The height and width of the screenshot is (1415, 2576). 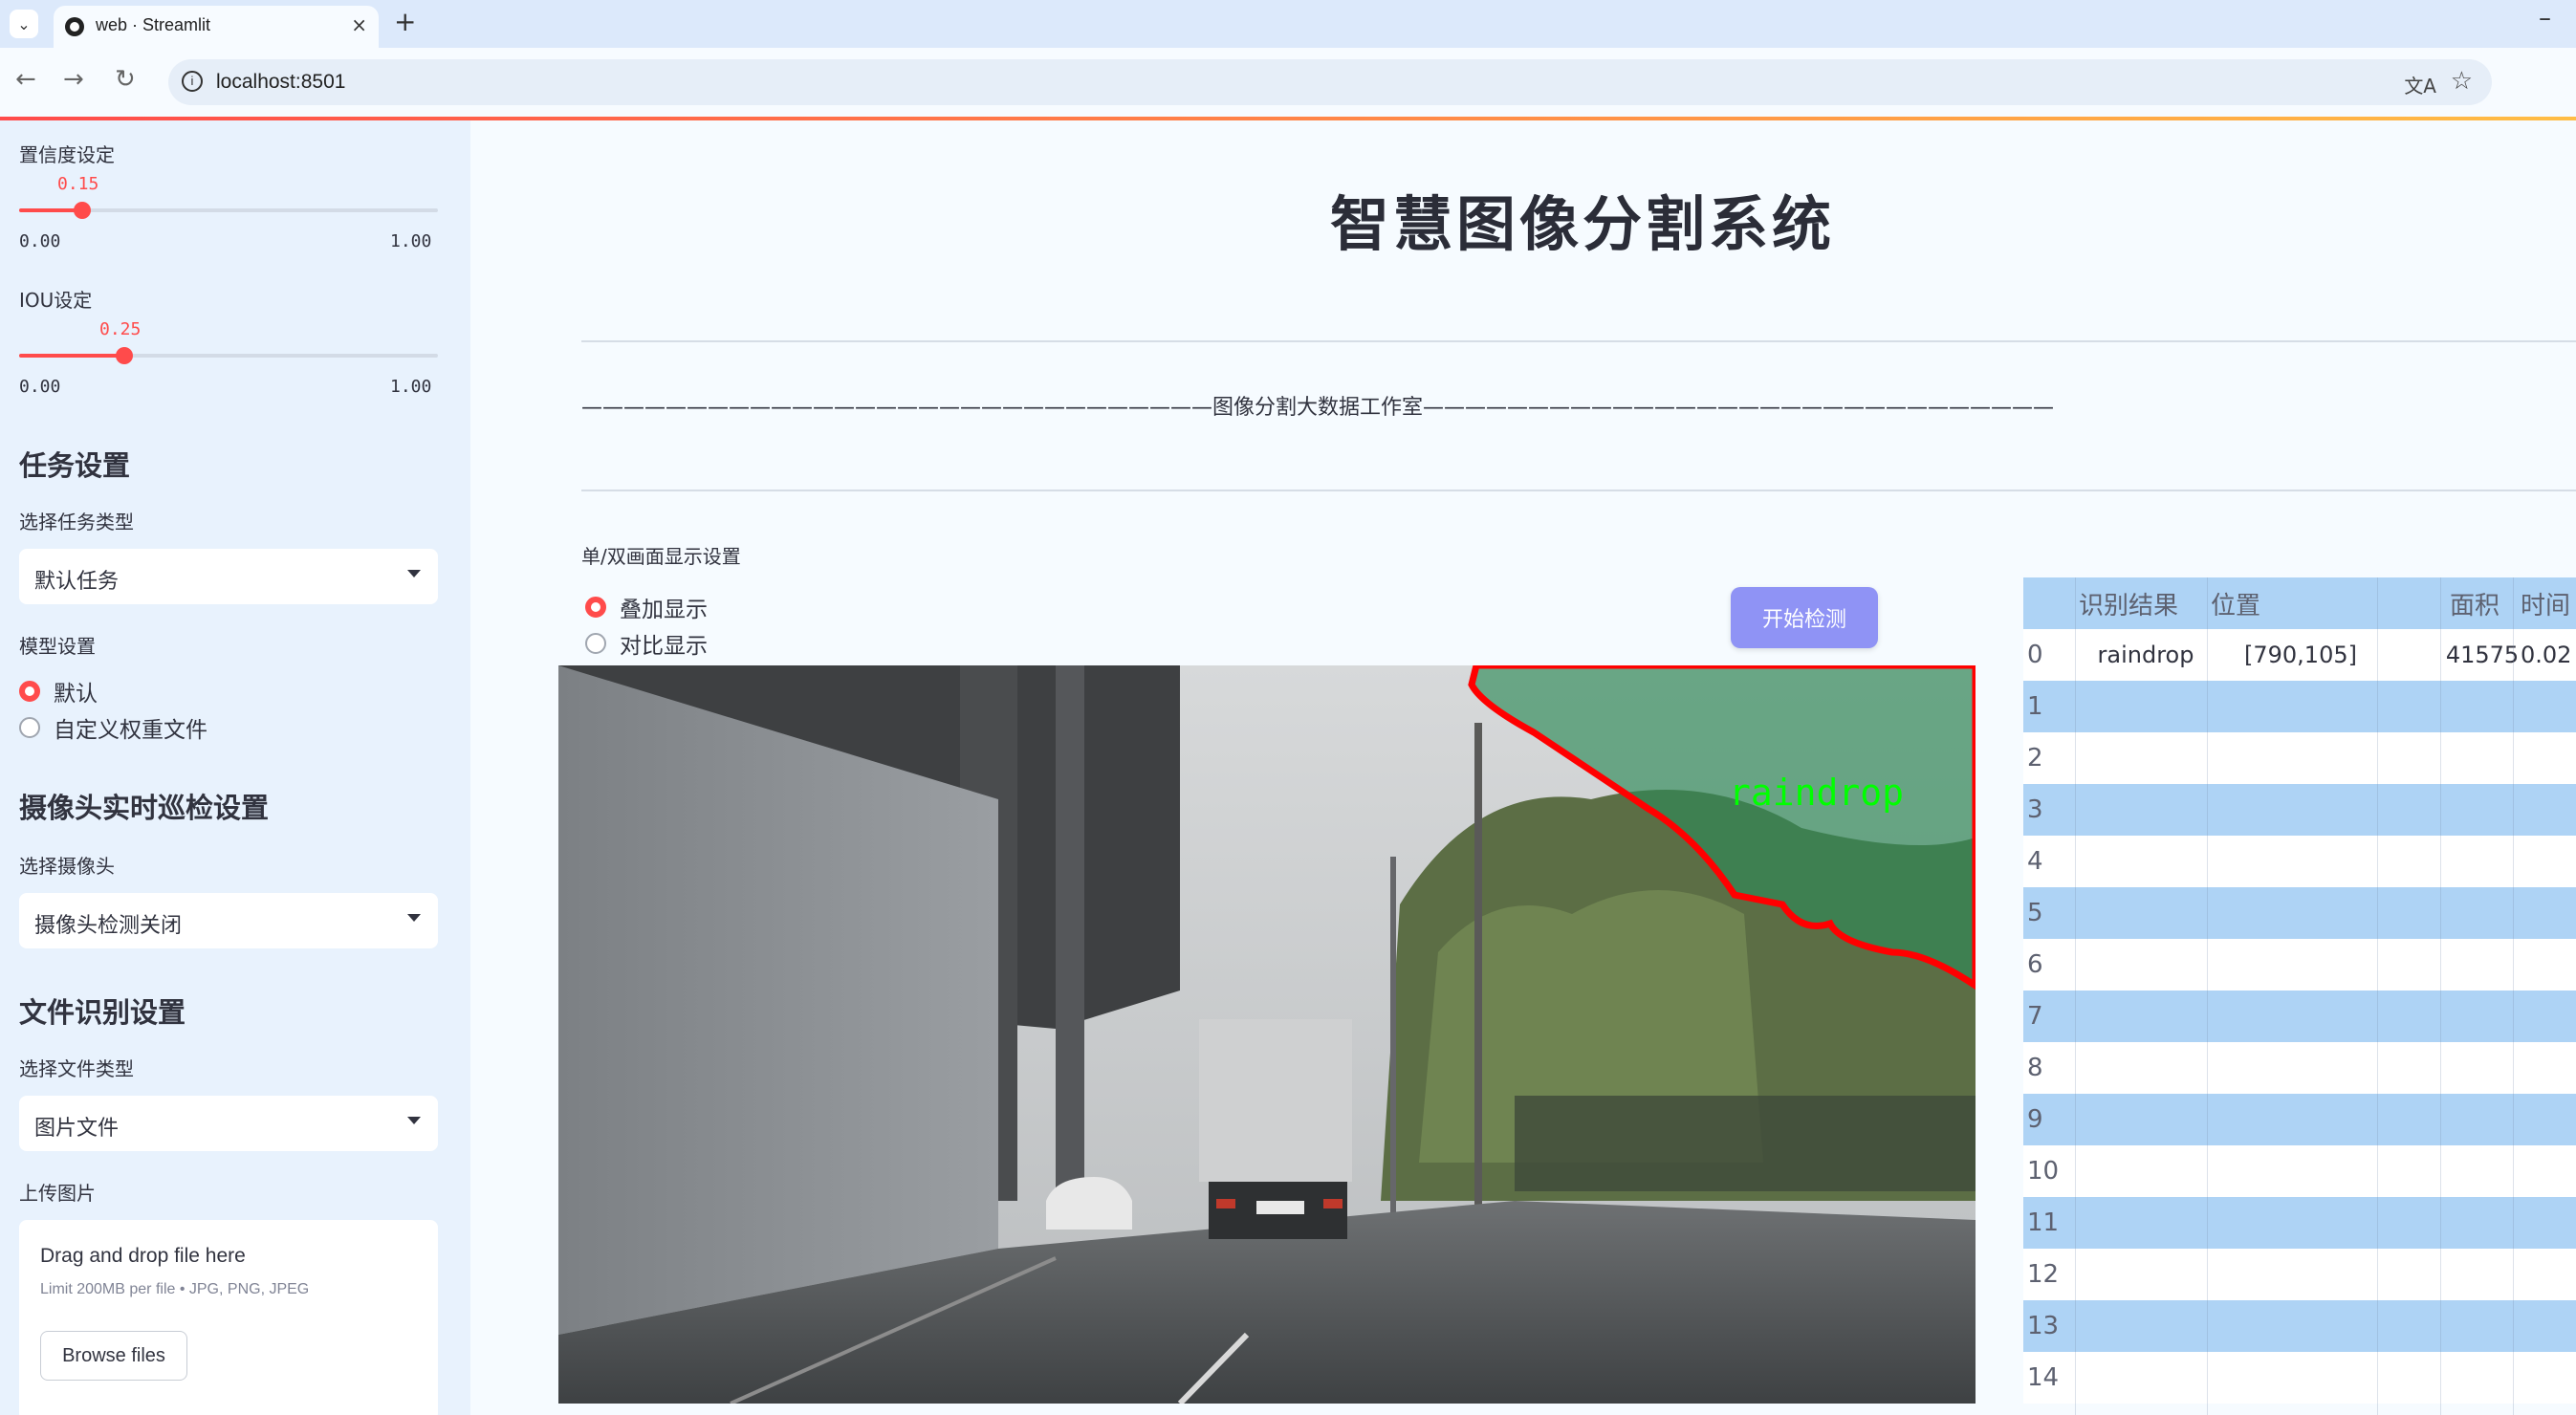 What do you see at coordinates (2043, 1171) in the screenshot?
I see `row-index: 10` at bounding box center [2043, 1171].